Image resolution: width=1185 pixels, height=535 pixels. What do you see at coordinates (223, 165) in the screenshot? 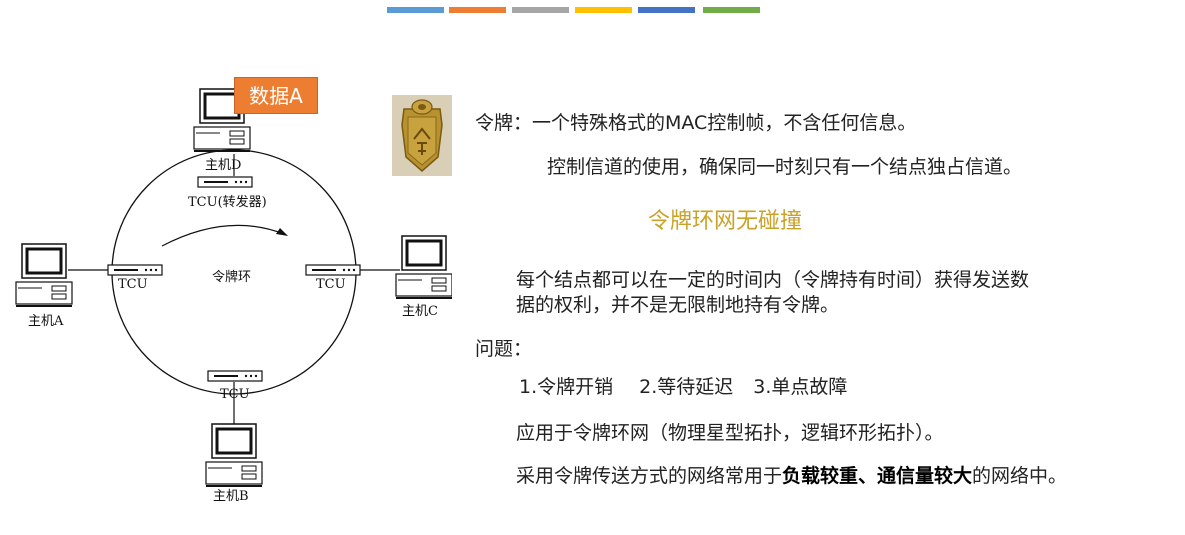
I see `host-d-label: 主机D` at bounding box center [223, 165].